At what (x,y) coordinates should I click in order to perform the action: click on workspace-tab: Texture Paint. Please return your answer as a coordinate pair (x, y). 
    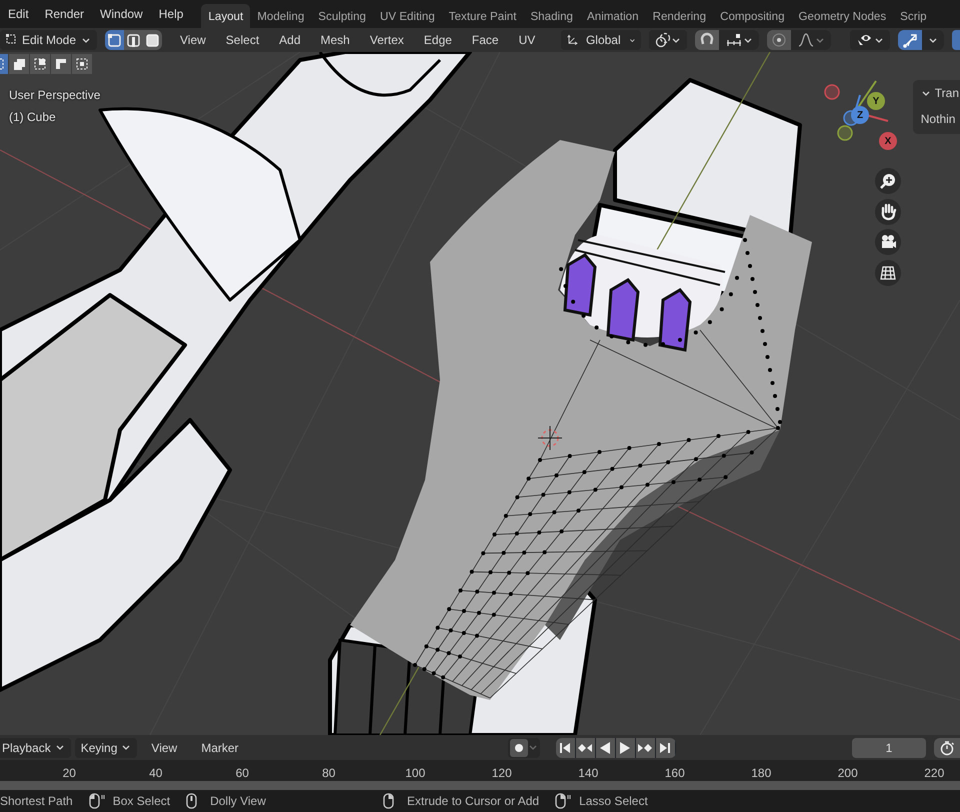
    Looking at the image, I should click on (483, 16).